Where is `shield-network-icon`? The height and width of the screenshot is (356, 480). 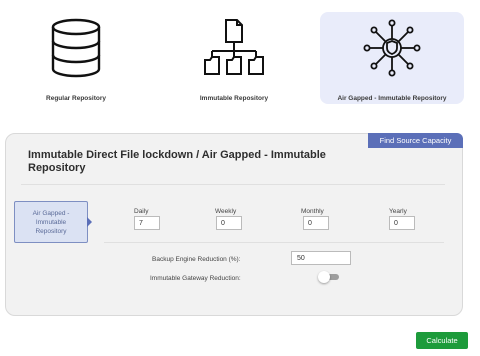 shield-network-icon is located at coordinates (392, 50).